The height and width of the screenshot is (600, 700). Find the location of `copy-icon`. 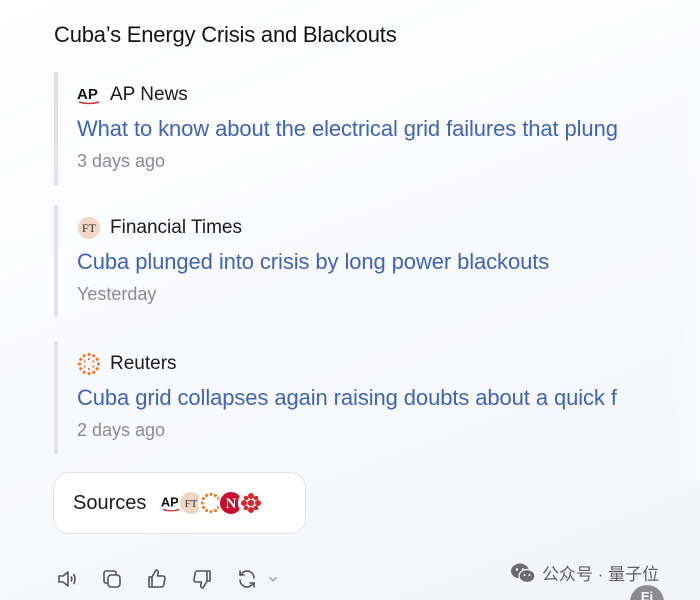

copy-icon is located at coordinates (112, 579).